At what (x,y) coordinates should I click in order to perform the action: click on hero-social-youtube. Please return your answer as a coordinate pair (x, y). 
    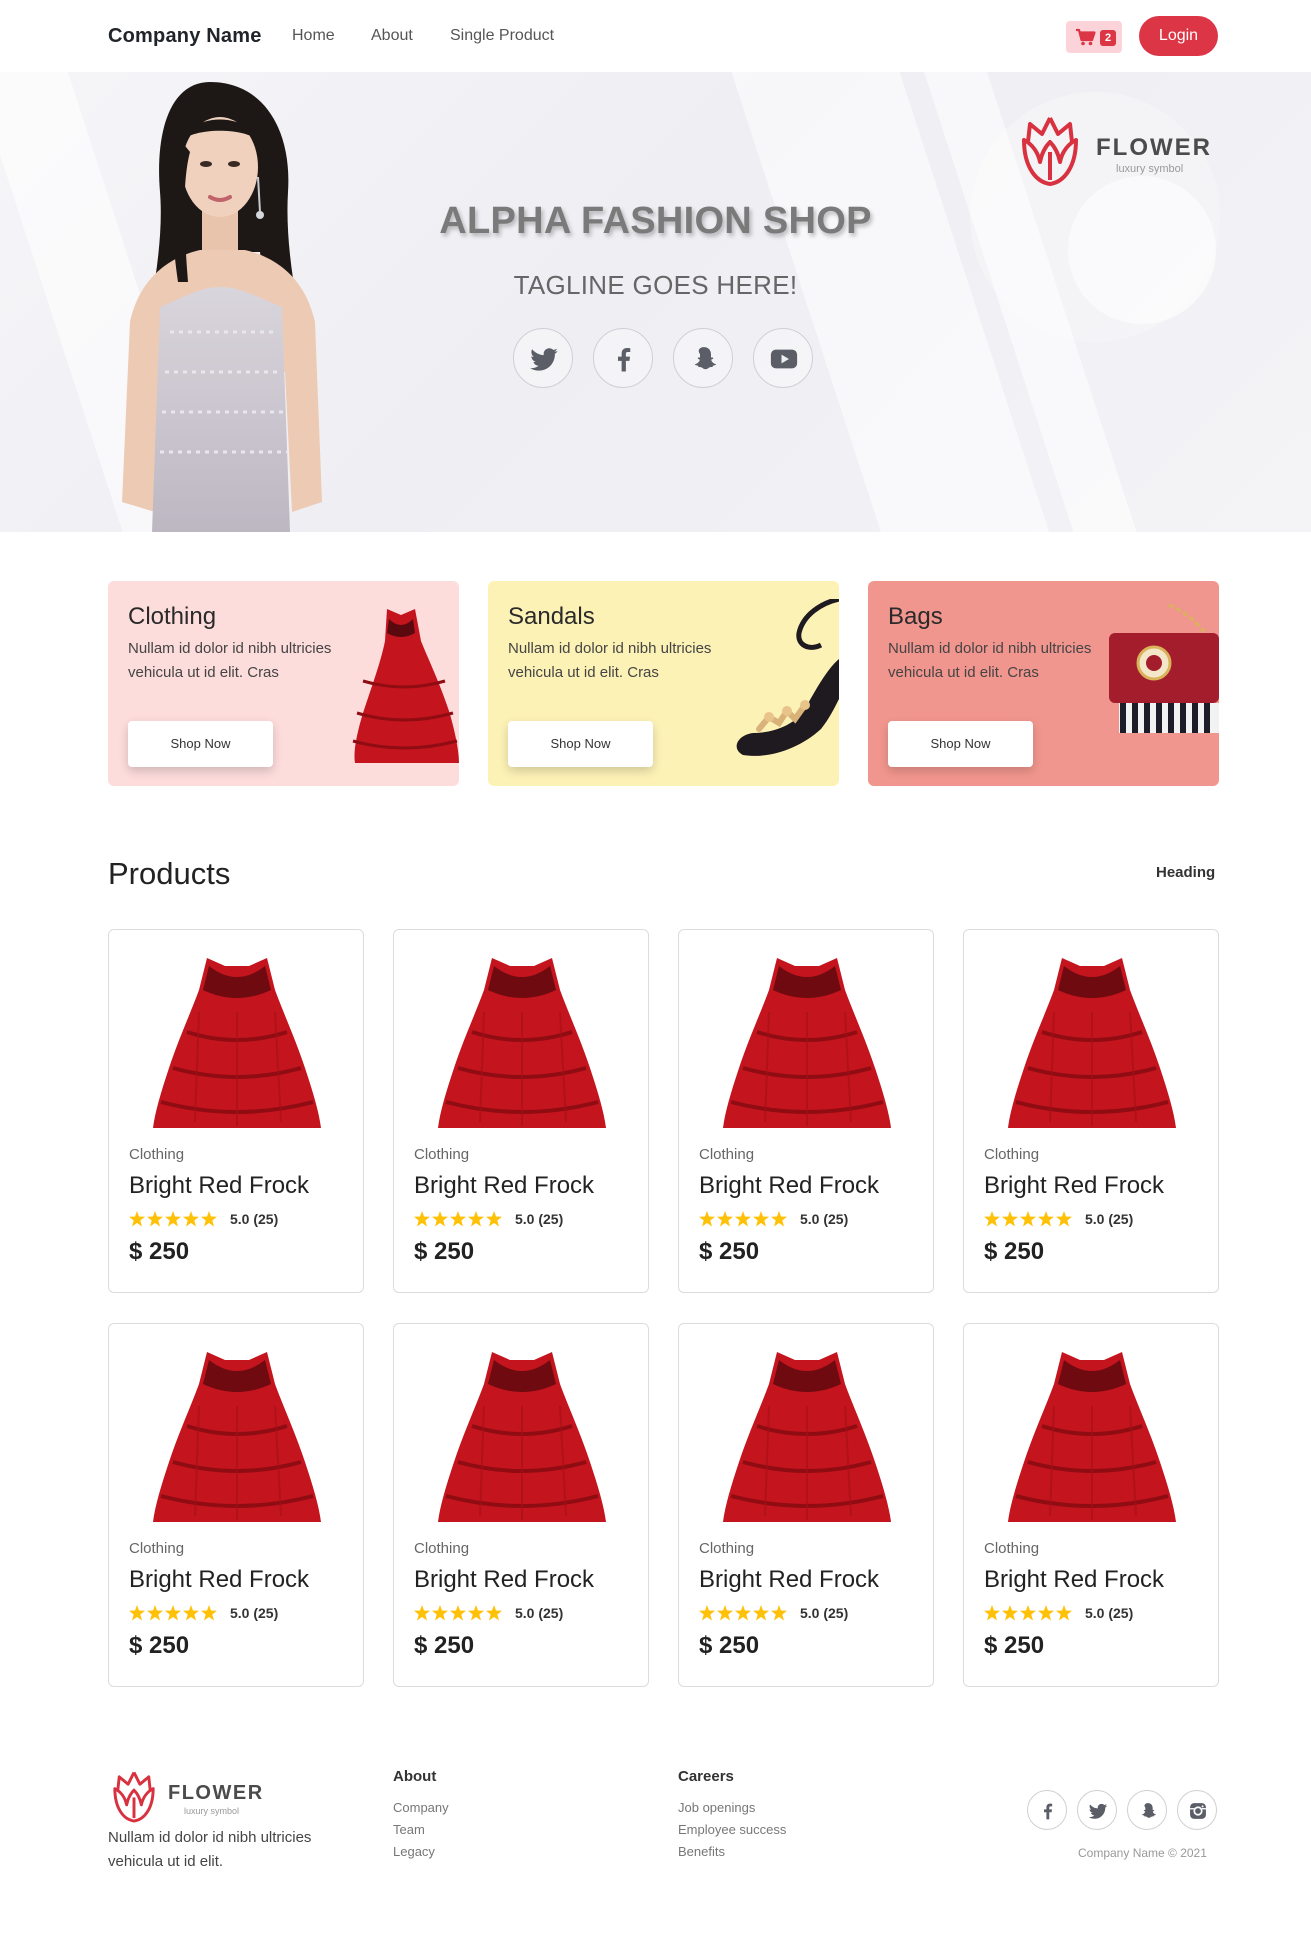
    Looking at the image, I should click on (783, 358).